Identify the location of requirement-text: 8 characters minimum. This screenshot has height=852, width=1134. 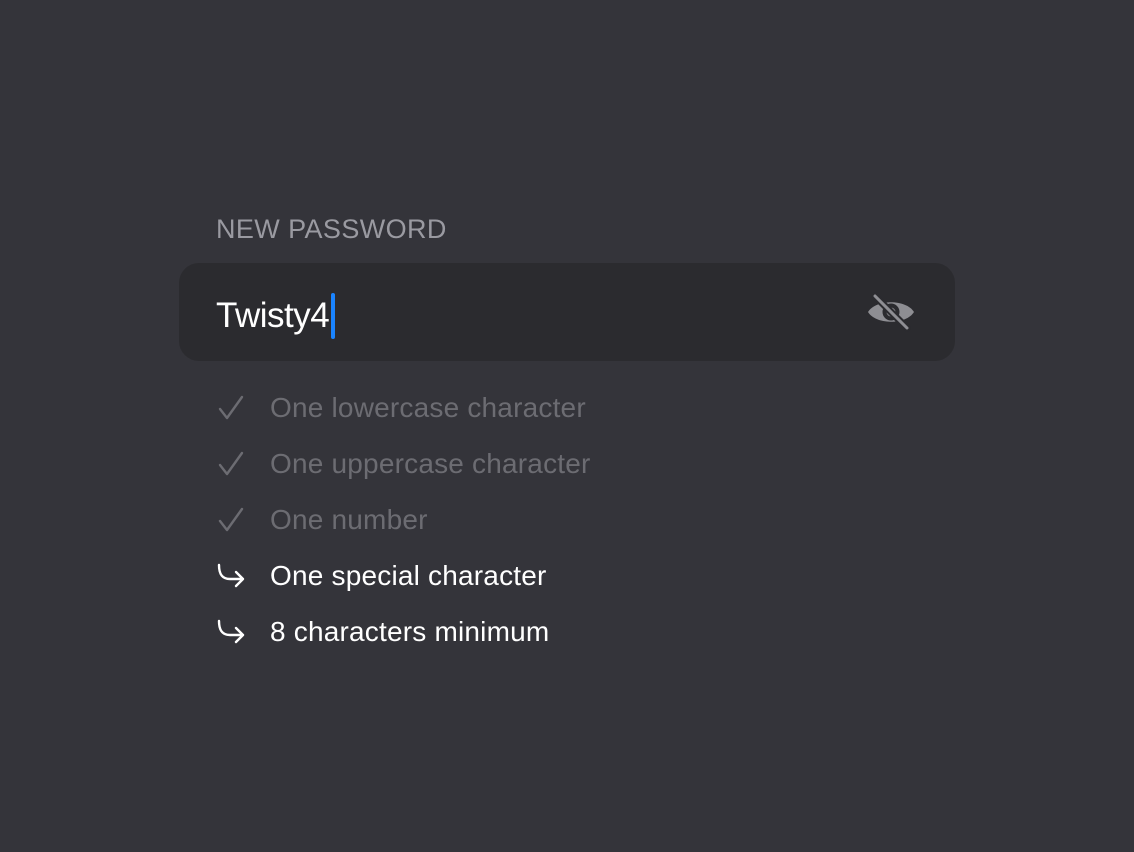
(410, 631).